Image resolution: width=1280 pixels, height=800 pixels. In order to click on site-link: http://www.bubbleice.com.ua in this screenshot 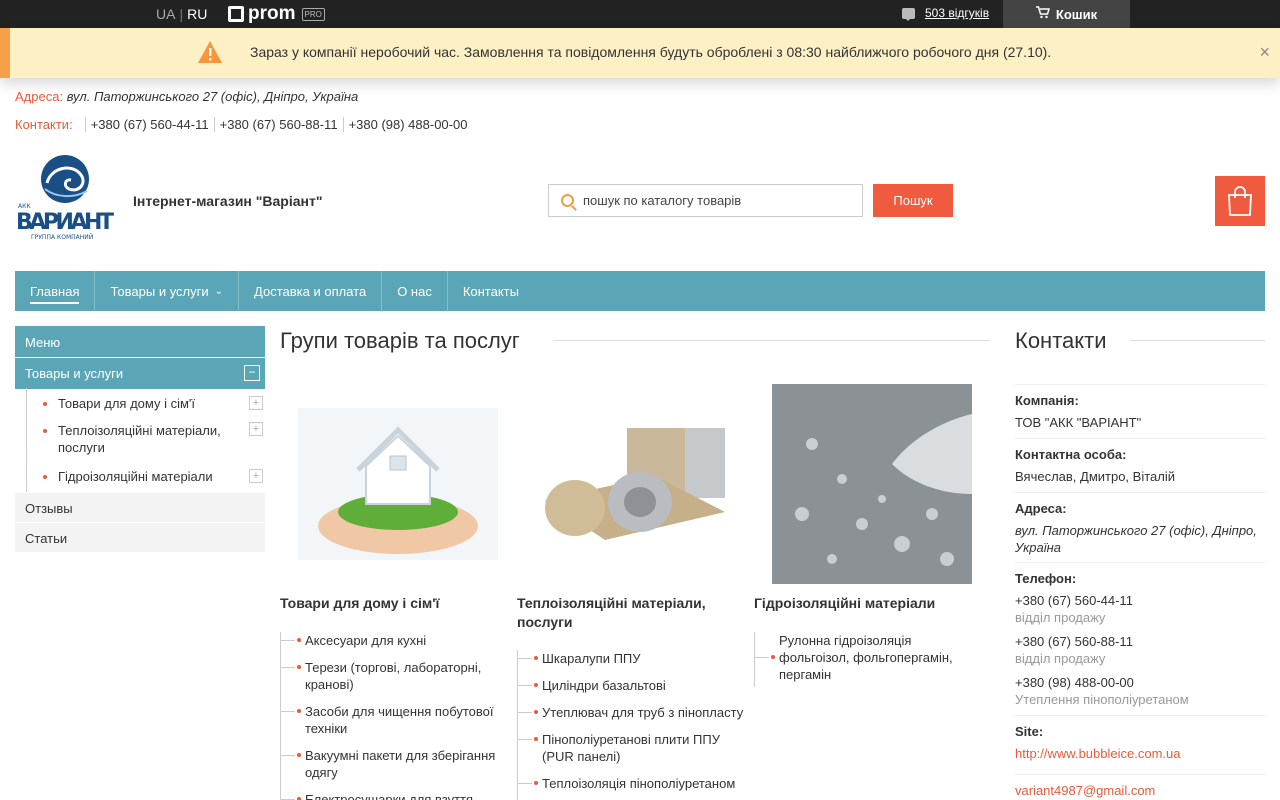, I will do `click(1097, 753)`.